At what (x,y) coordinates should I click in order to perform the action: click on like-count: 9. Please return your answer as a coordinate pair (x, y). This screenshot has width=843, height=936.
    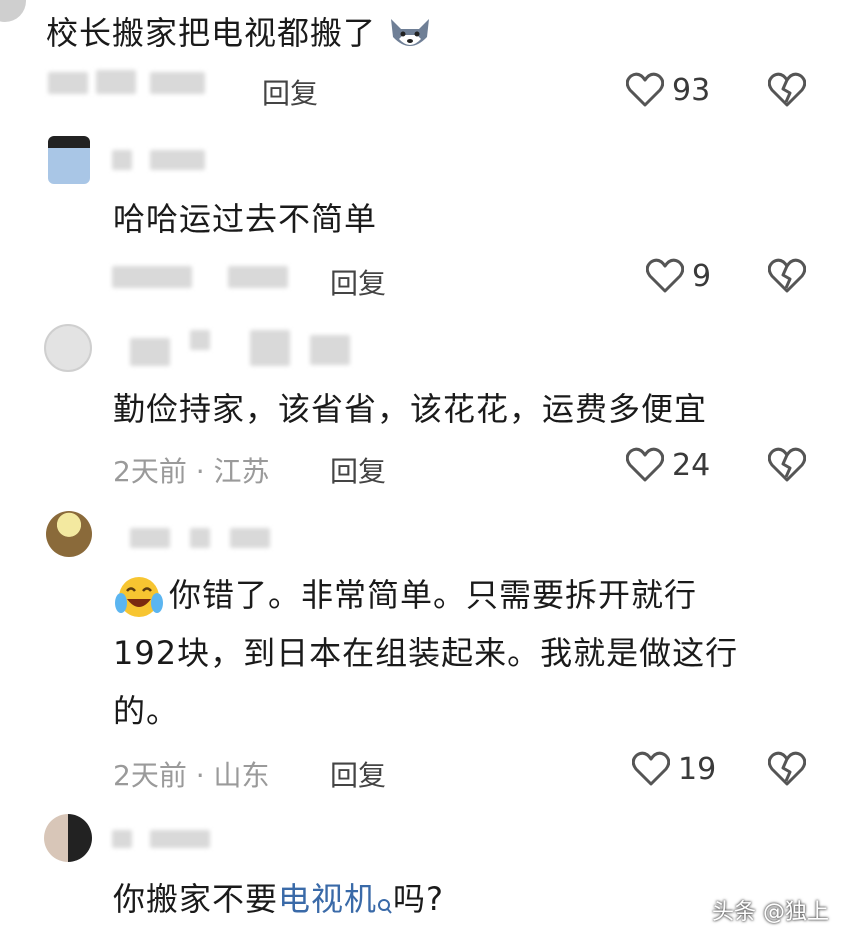
    Looking at the image, I should click on (702, 276).